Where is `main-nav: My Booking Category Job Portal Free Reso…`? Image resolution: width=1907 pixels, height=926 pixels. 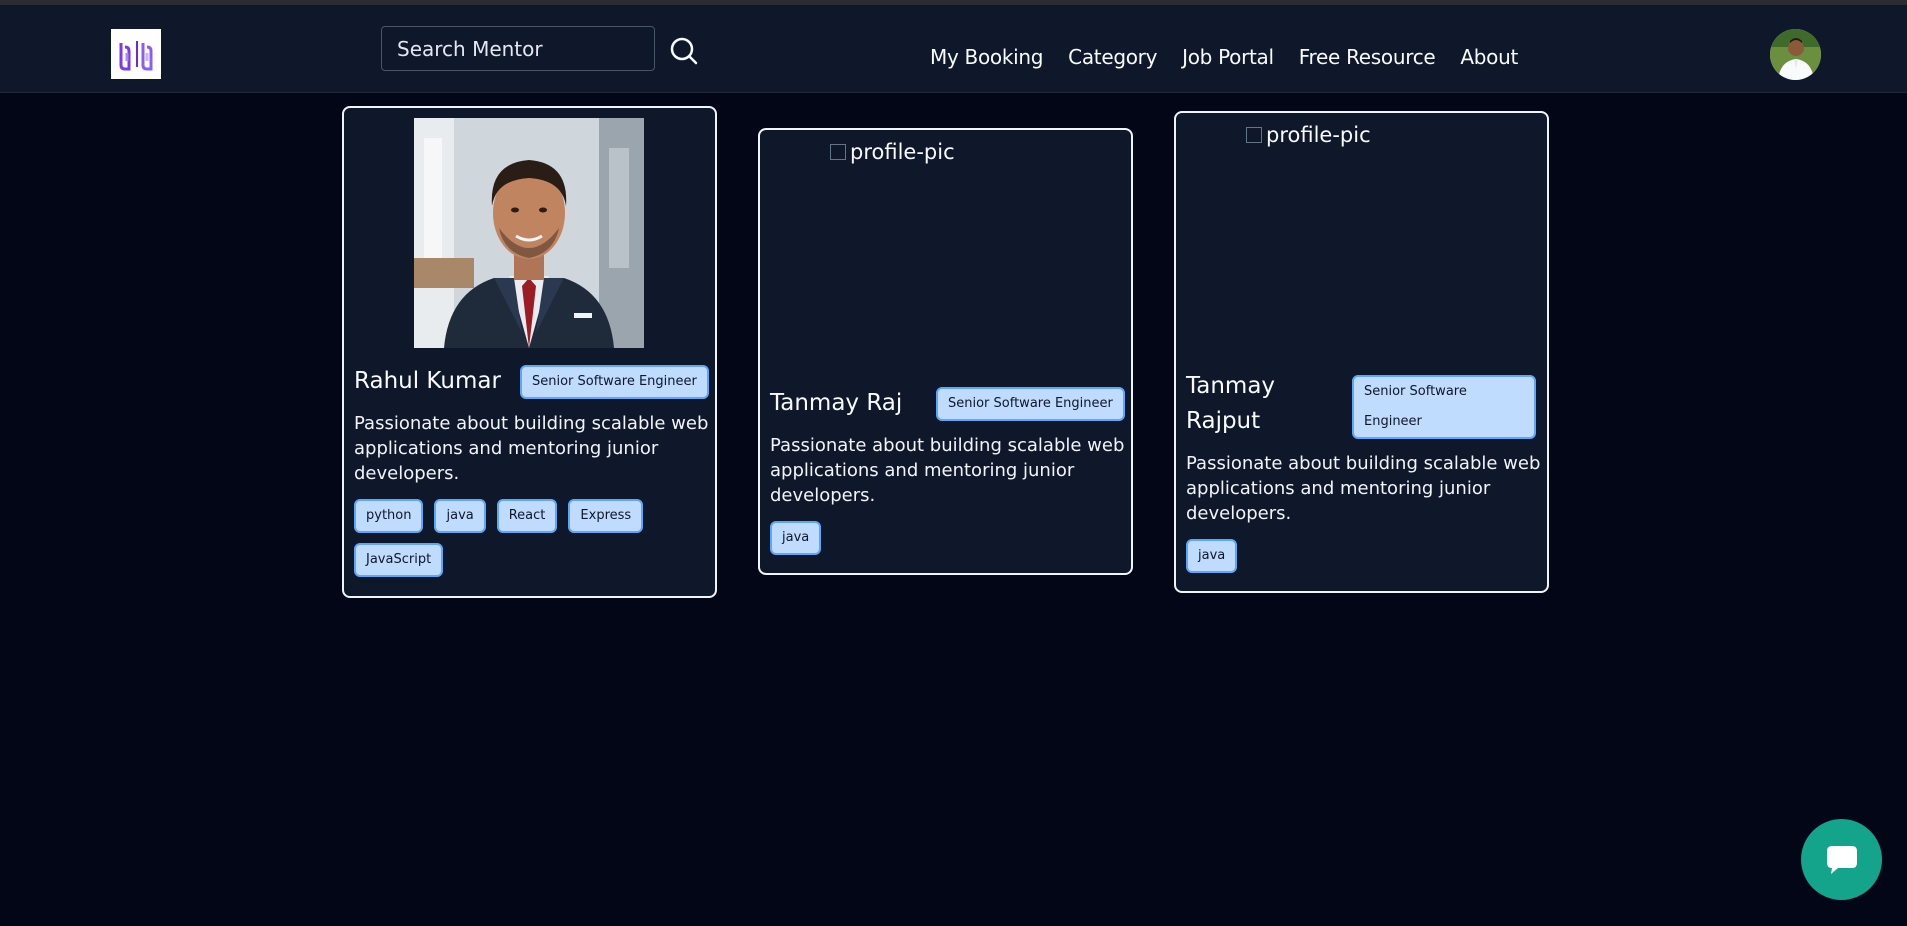
main-nav: My Booking Category Job Portal Free Reso… is located at coordinates (1224, 57).